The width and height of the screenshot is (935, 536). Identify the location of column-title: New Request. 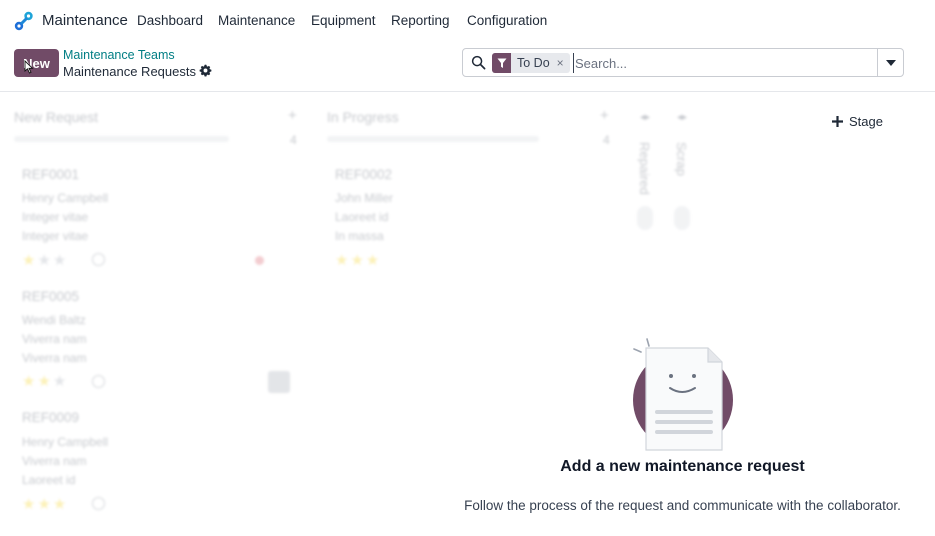
(56, 117).